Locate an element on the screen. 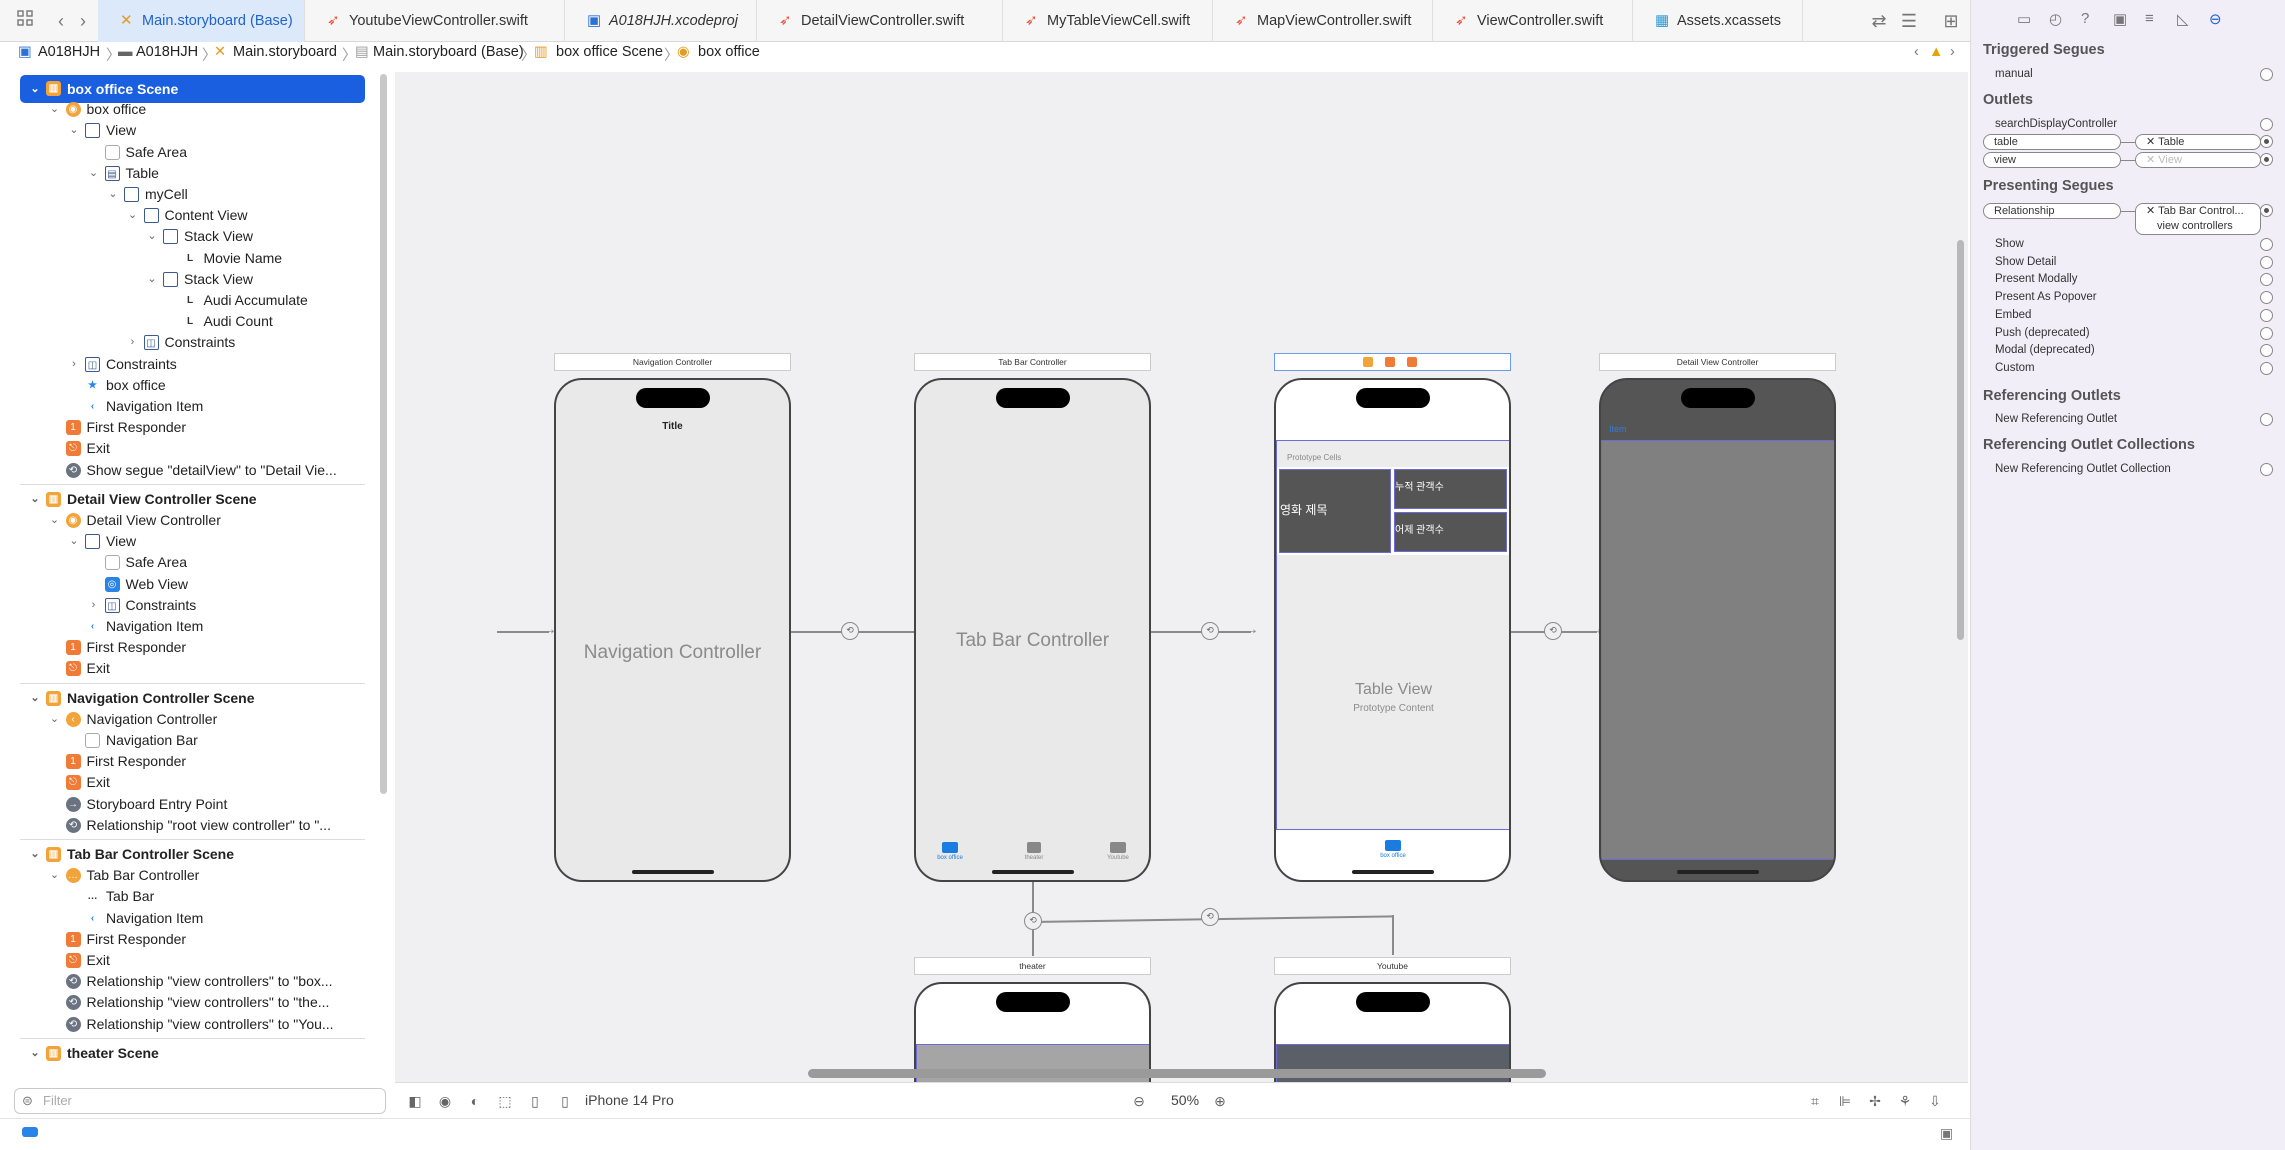 This screenshot has height=1150, width=2285. outline-item: ⌄ Stack View is located at coordinates (190, 236).